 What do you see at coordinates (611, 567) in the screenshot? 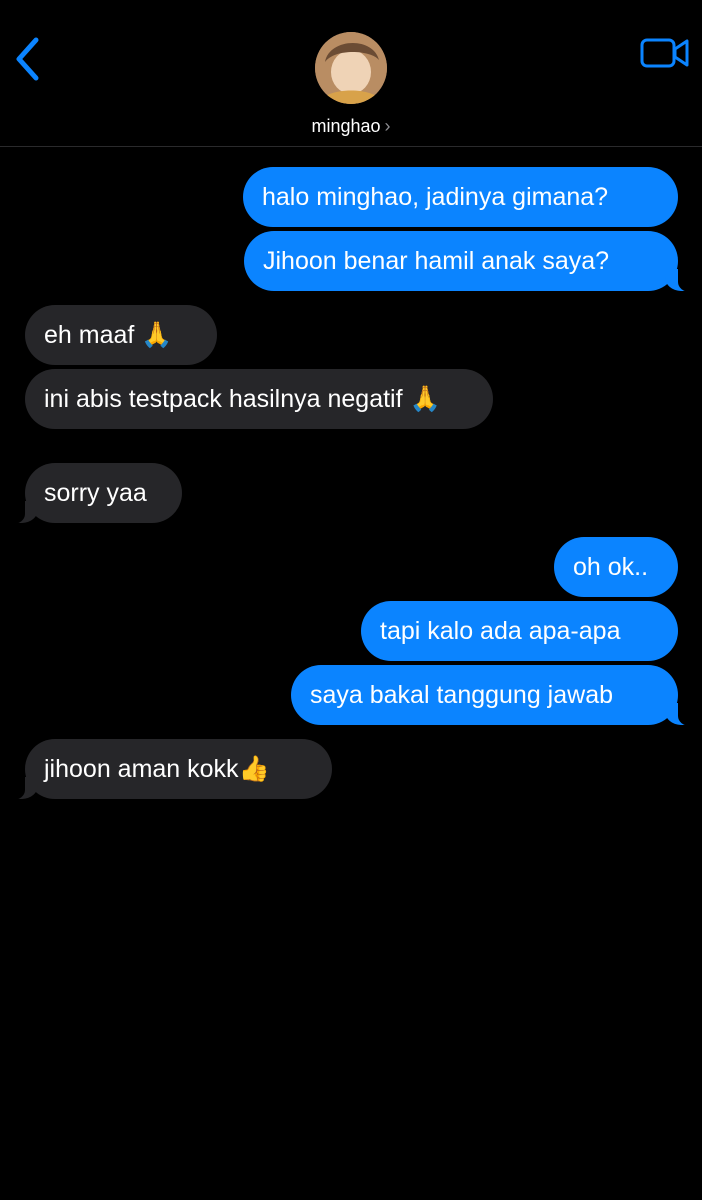
I see `message-text: oh ok..` at bounding box center [611, 567].